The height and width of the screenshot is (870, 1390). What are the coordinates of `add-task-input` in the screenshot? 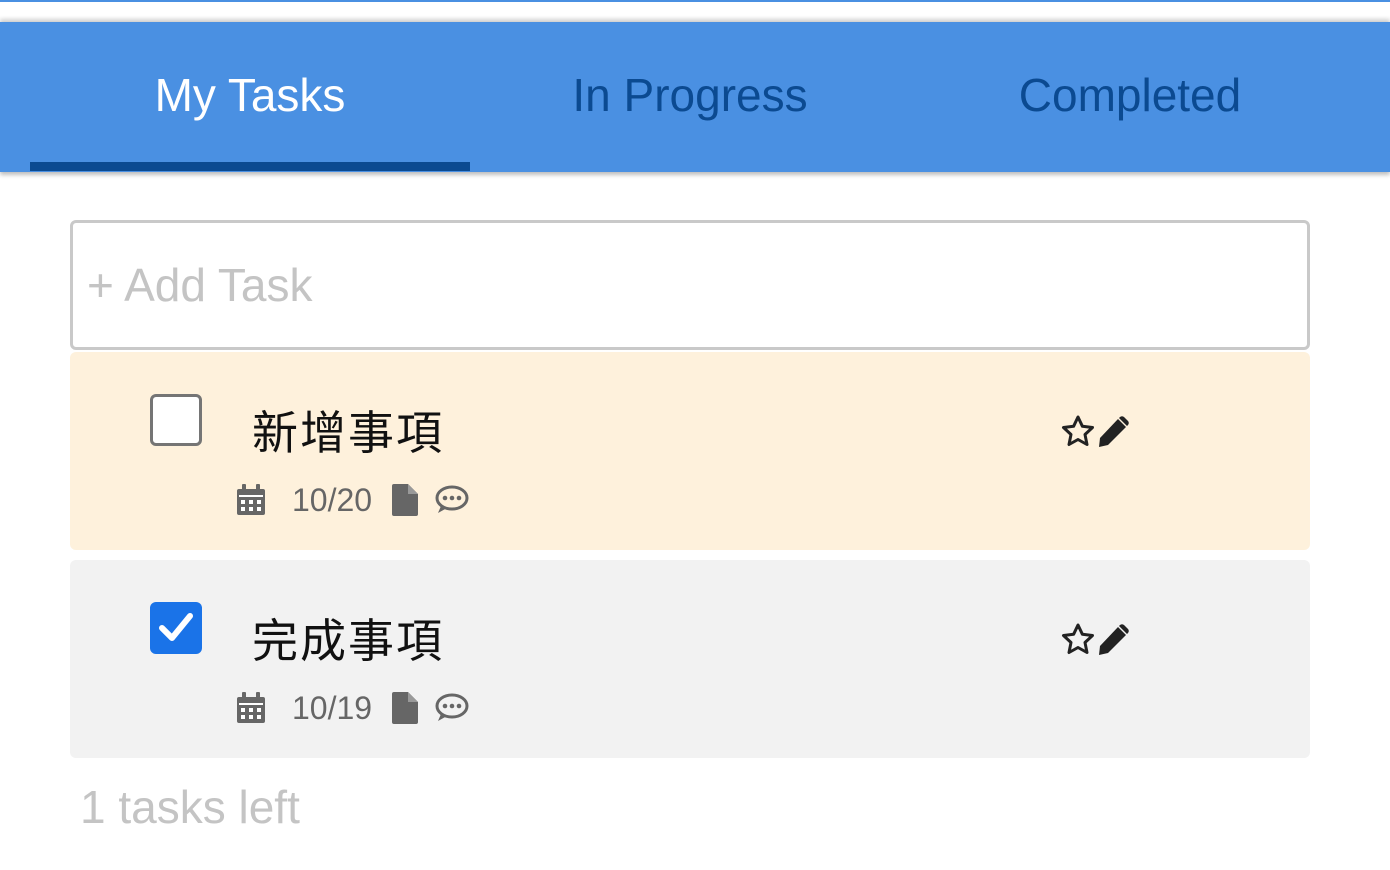 It's located at (690, 285).